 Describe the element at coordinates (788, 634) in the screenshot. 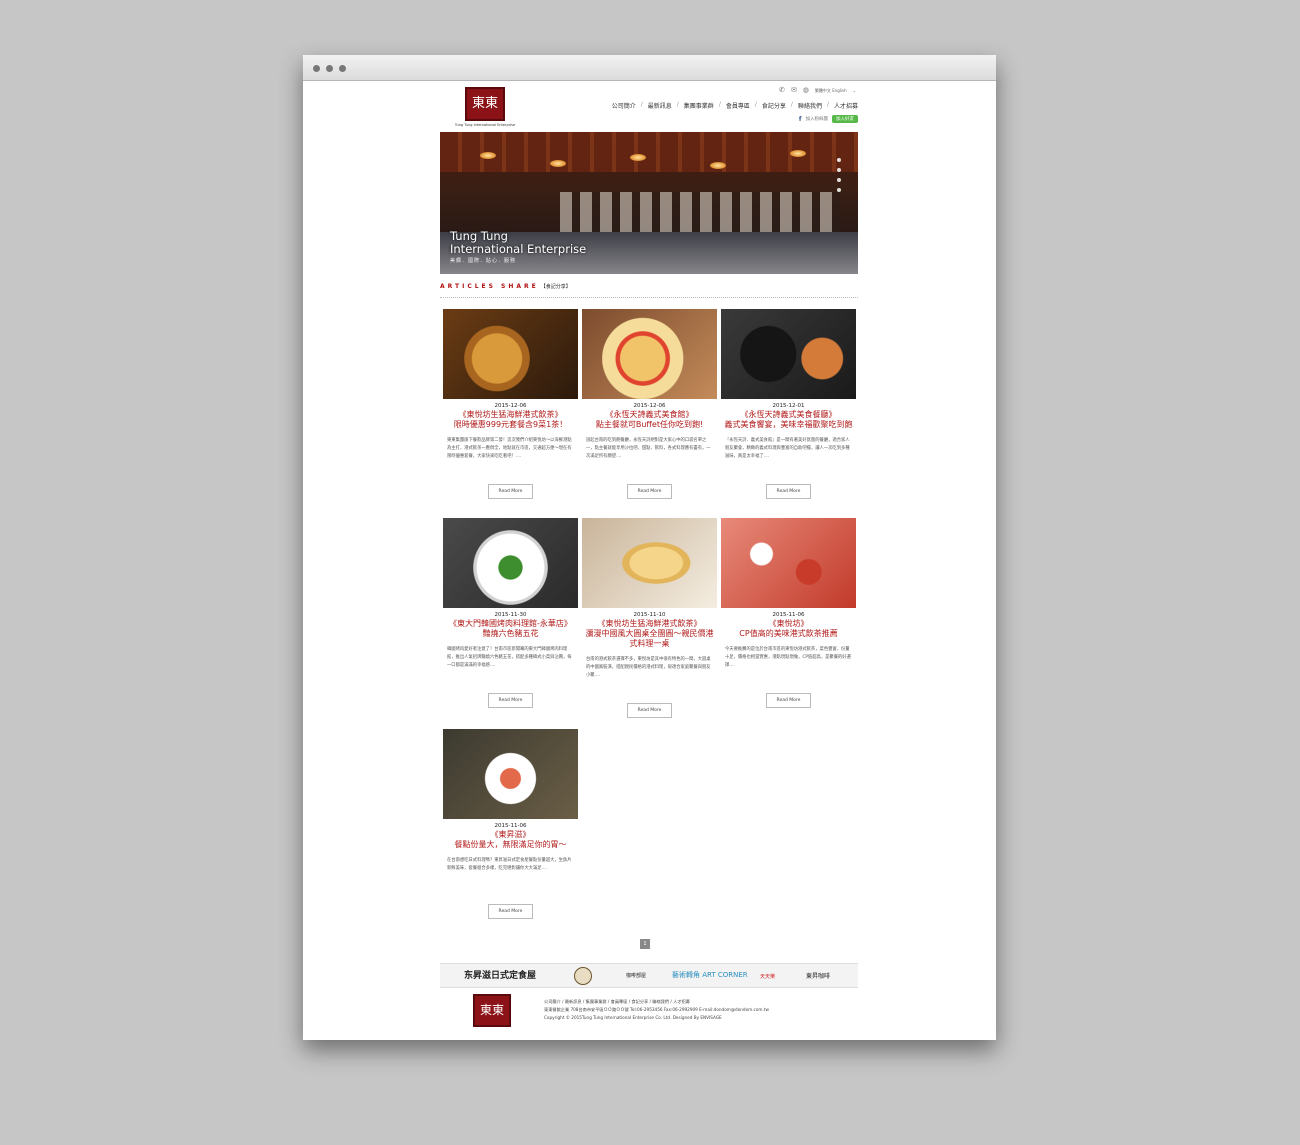

I see `article-title-line2: CP值高的美味港式飲茶推薦` at that location.